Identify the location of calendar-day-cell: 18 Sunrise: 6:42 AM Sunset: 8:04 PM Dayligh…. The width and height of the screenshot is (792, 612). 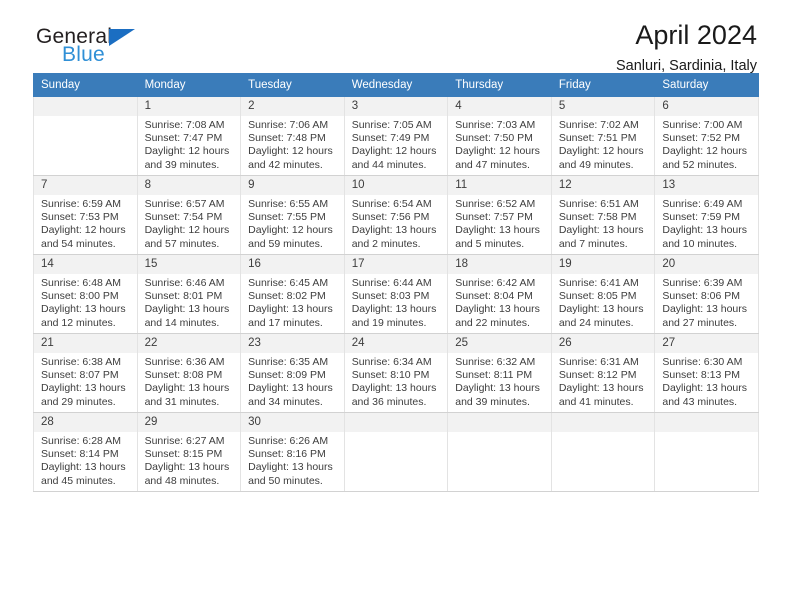
(499, 294).